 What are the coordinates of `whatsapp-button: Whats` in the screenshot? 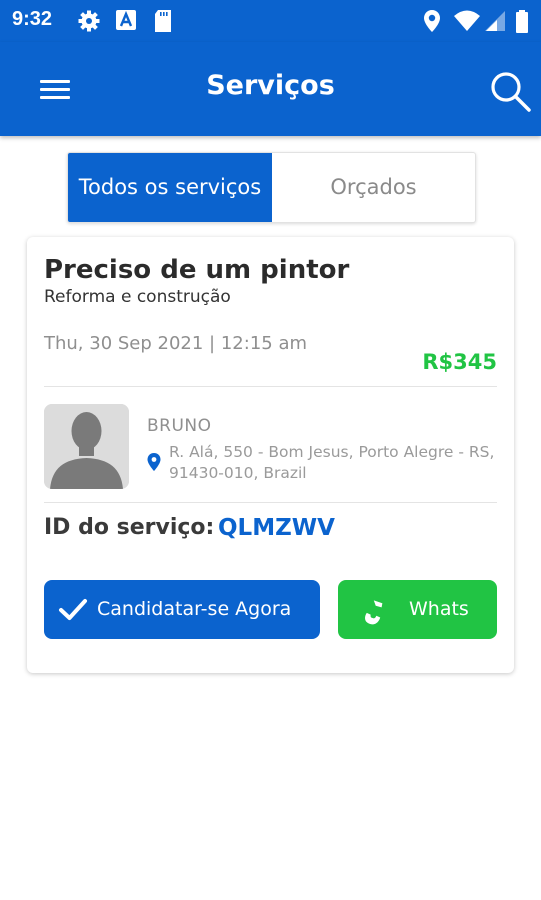 It's located at (417, 609).